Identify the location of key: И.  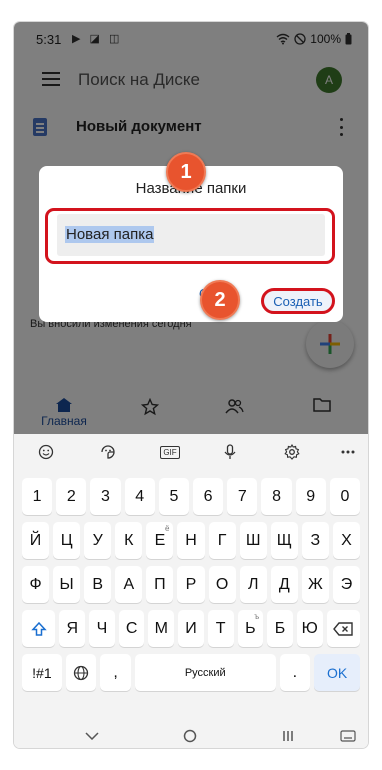
(191, 628).